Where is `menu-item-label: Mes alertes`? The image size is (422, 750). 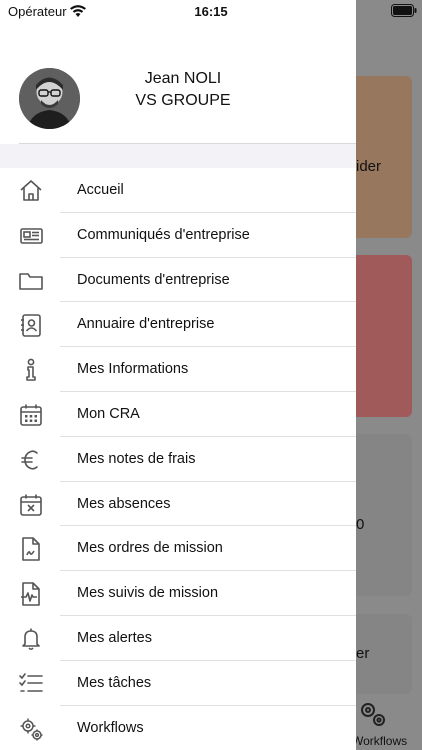
menu-item-label: Mes alertes is located at coordinates (114, 637).